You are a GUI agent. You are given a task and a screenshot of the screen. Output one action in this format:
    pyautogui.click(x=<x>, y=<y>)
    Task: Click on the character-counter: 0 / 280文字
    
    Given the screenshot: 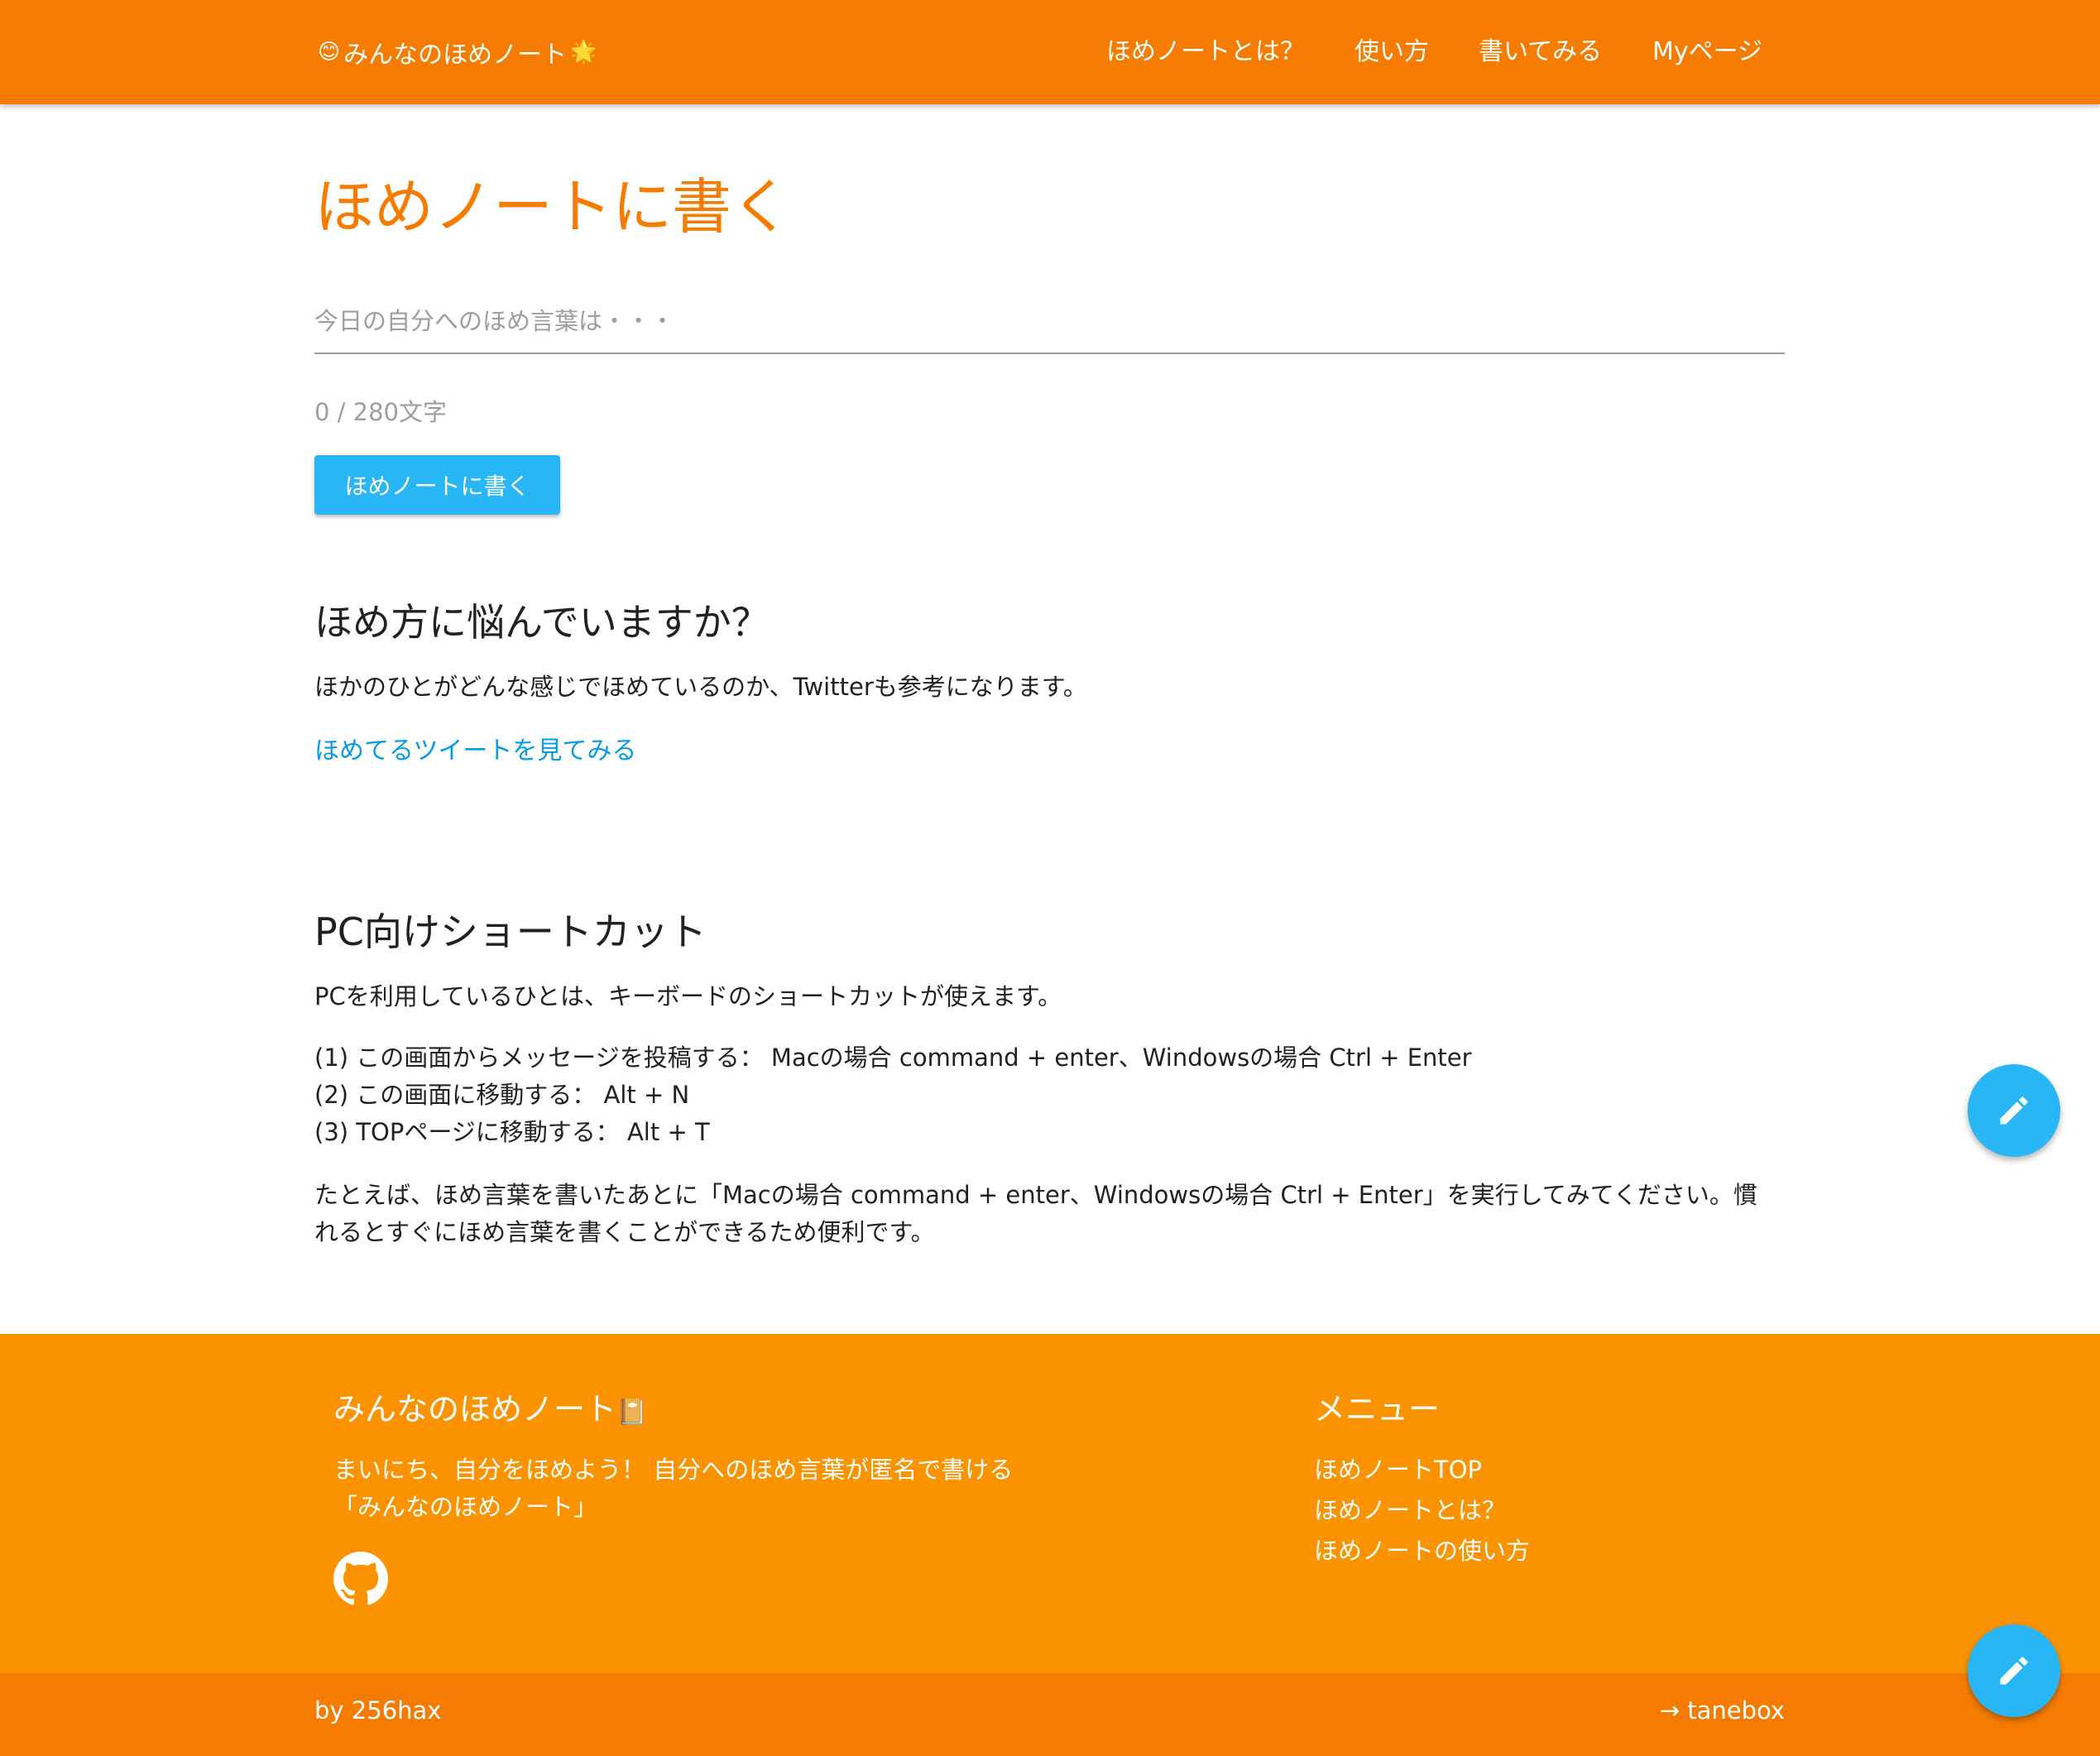 What is the action you would take?
    pyautogui.click(x=381, y=412)
    